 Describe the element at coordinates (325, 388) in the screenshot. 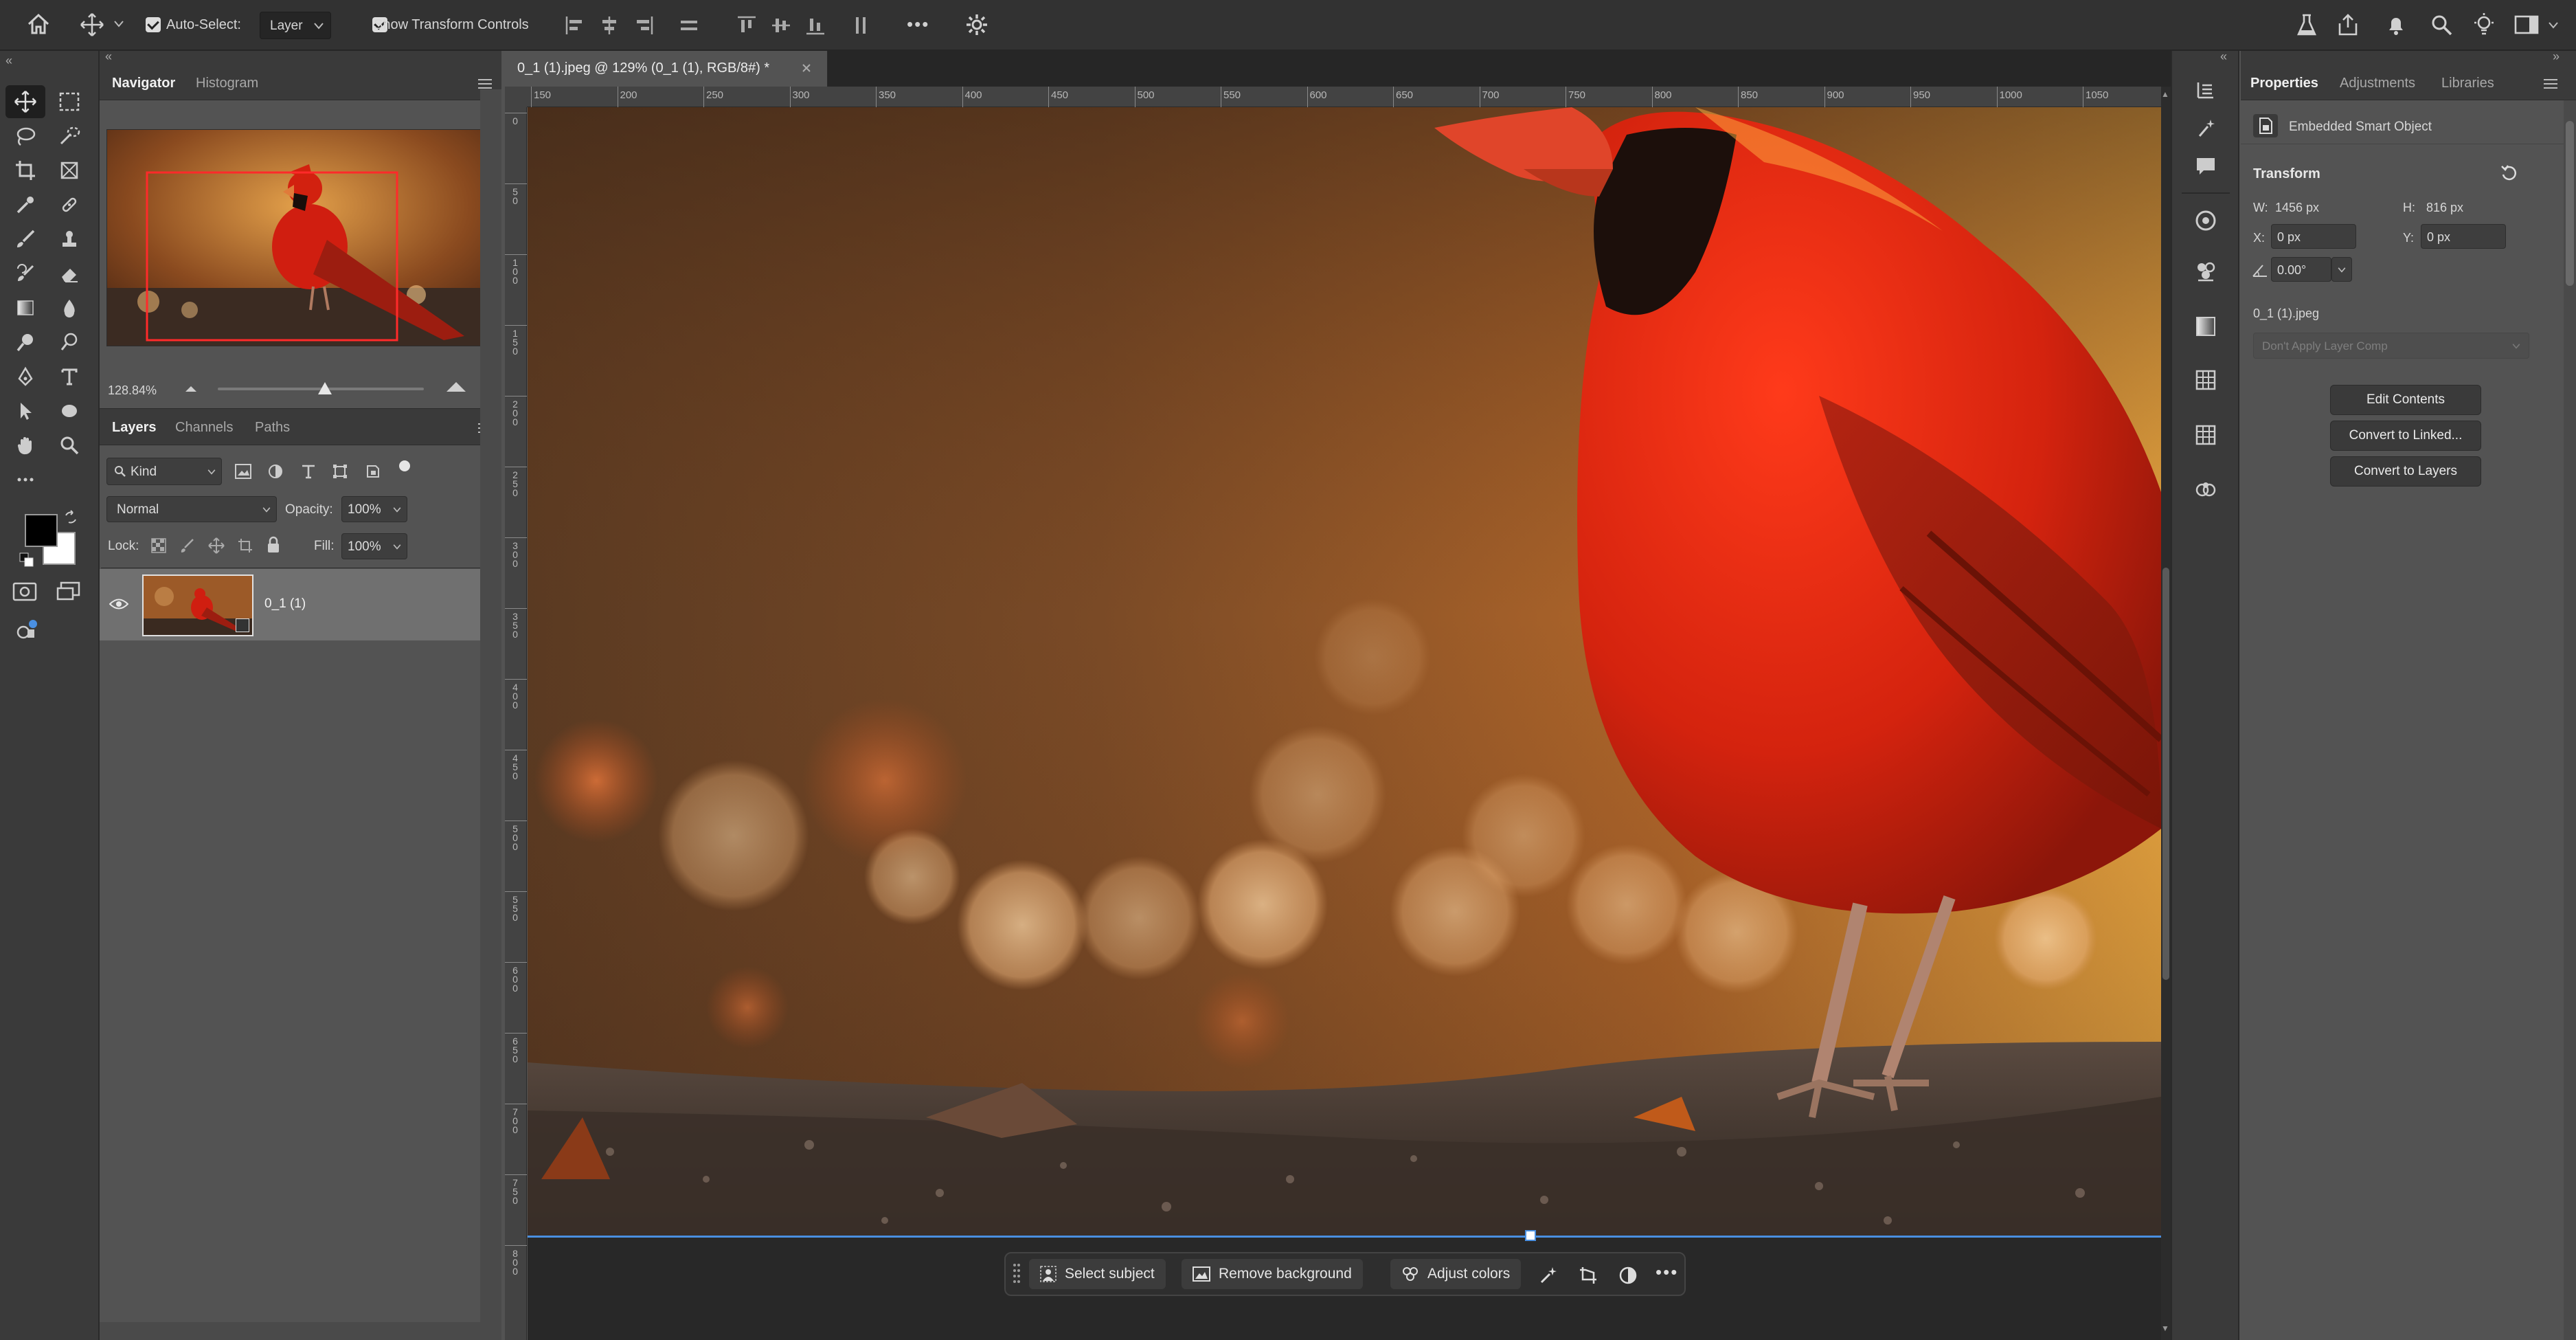

I see `navigator-zoom-slider-thumb` at that location.